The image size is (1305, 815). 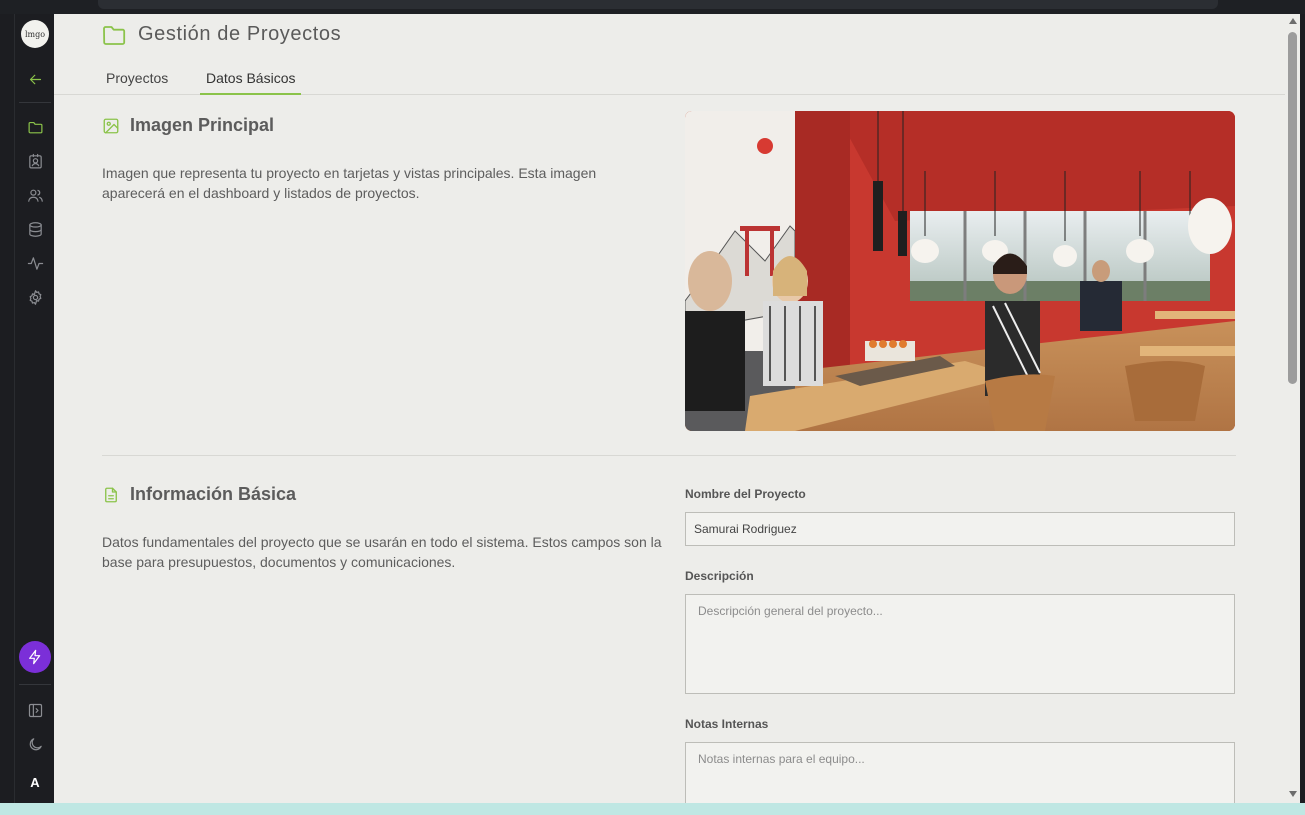 I want to click on sidebar-item-database, so click(x=35, y=229).